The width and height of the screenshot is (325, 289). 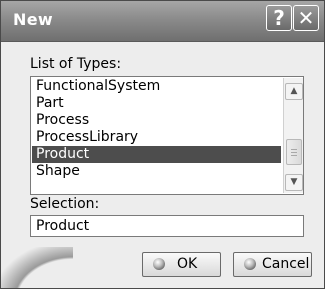 I want to click on scroll-thumb, so click(x=294, y=152).